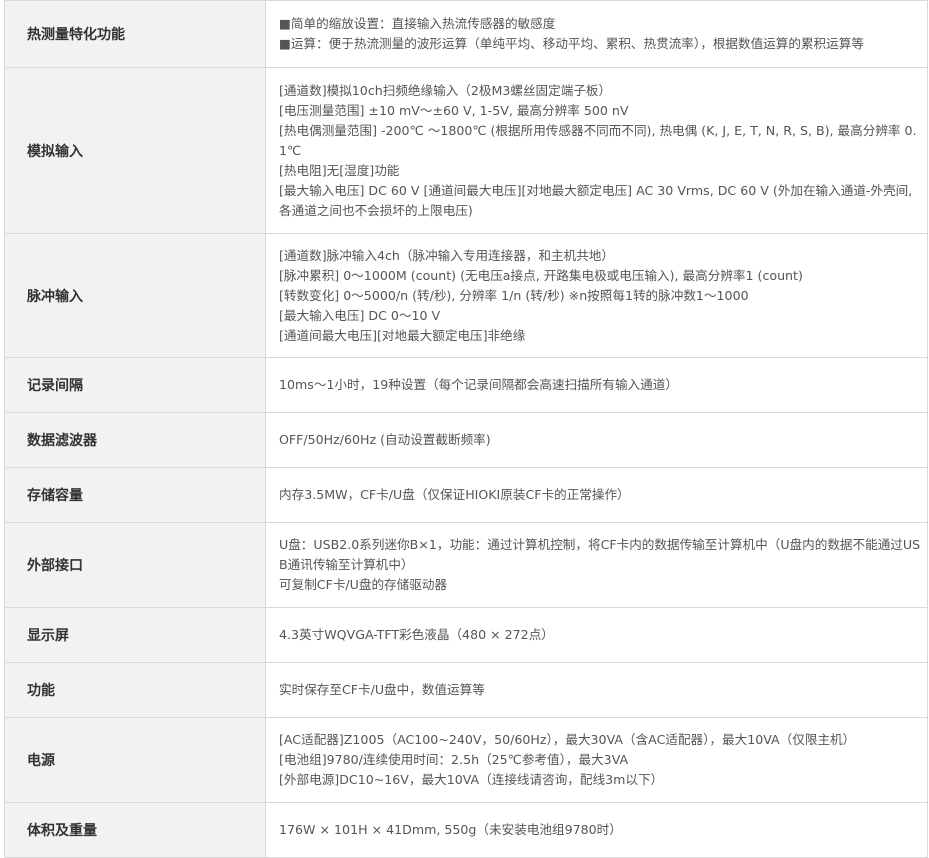  Describe the element at coordinates (454, 494) in the screenshot. I see `spec-value-line: 内存3.5MW，CF卡/U盘（仅保证HIOKI原装CF卡的正常操作）` at that location.